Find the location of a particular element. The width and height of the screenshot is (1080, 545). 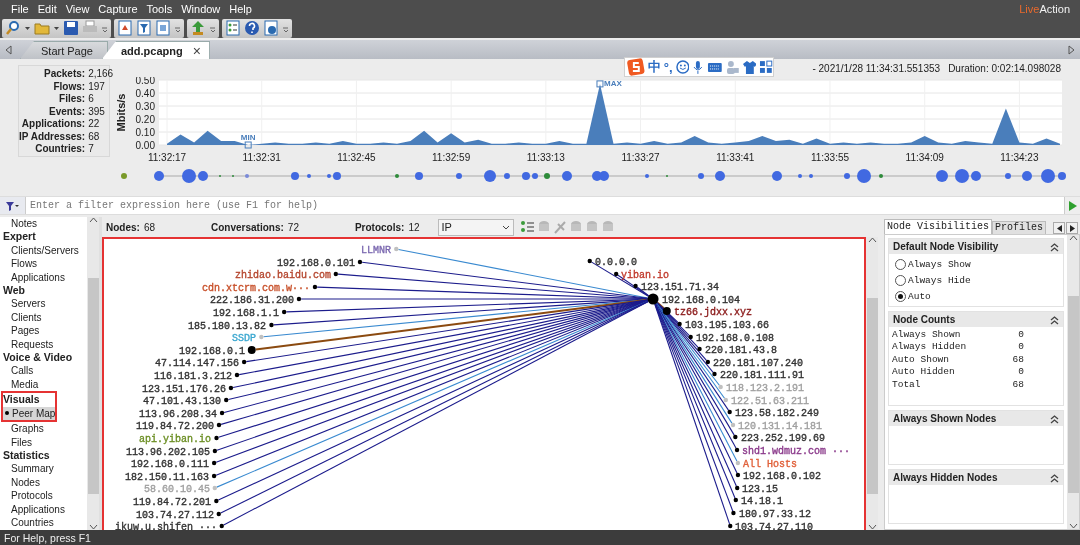

report-icon is located at coordinates (125, 28).